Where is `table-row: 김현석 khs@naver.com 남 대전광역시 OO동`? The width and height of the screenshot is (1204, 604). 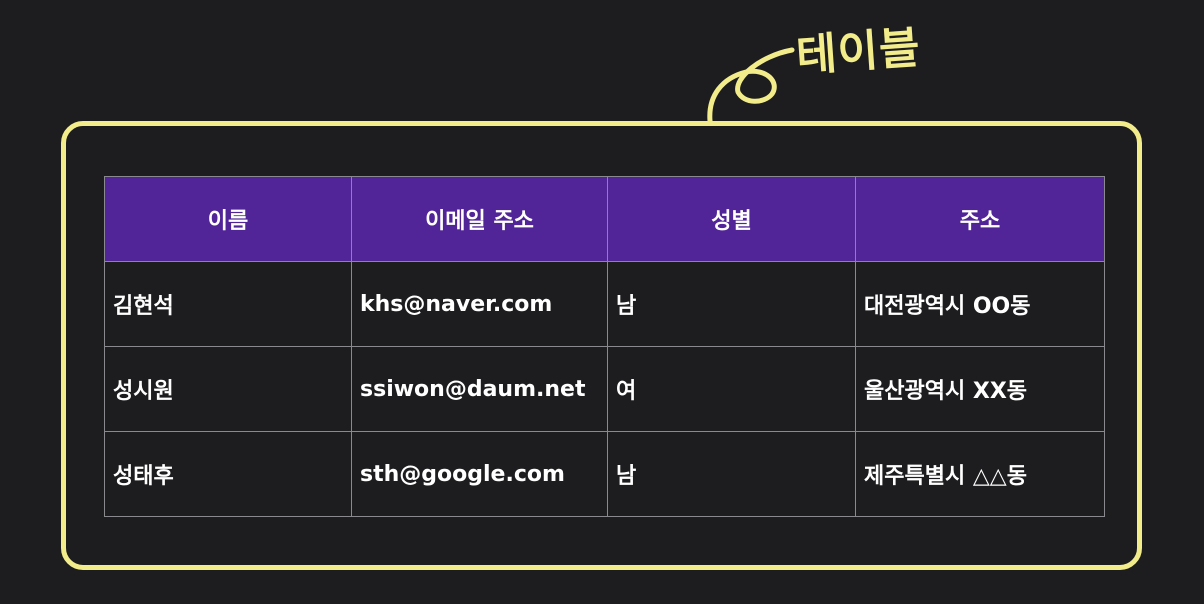 table-row: 김현석 khs@naver.com 남 대전광역시 OO동 is located at coordinates (604, 304).